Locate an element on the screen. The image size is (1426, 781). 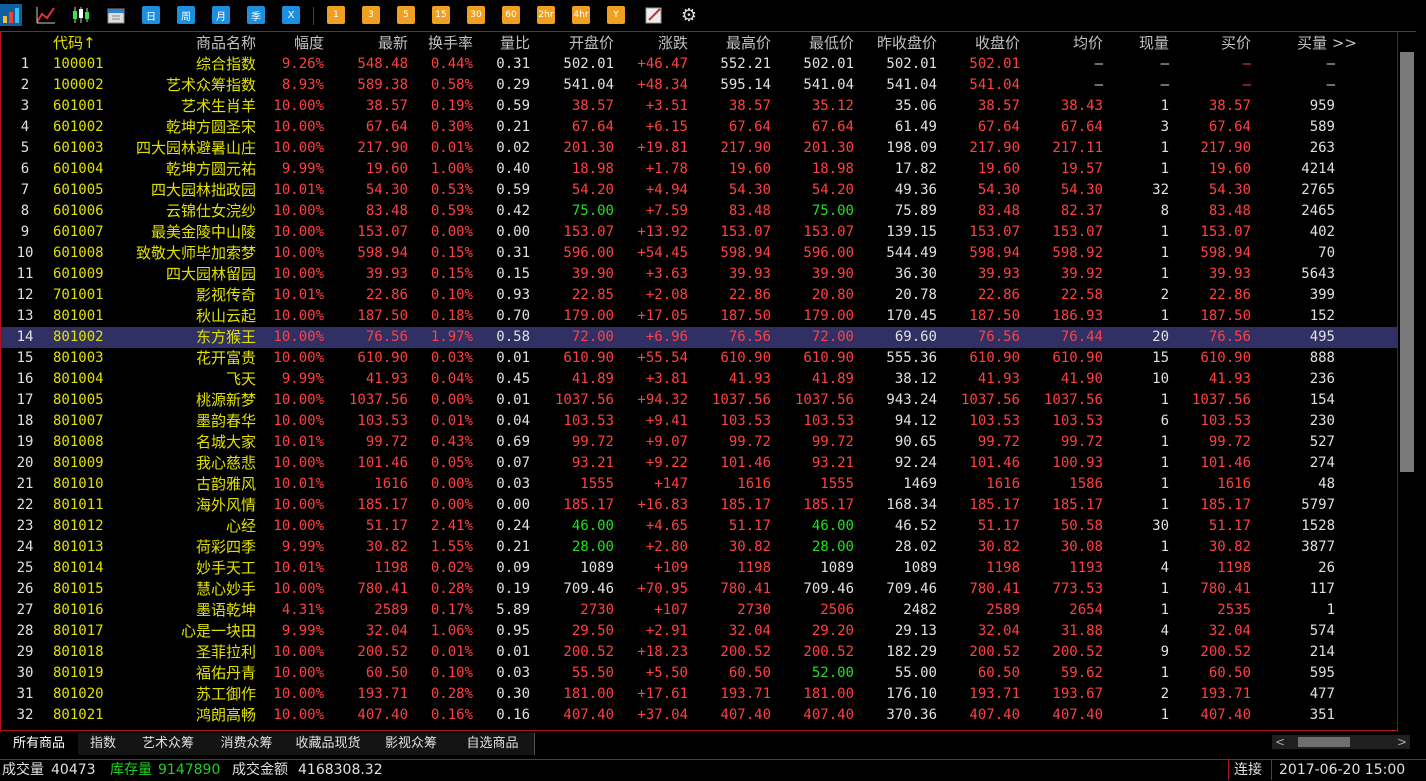
cell-avg: 1193 is located at coordinates (1086, 568).